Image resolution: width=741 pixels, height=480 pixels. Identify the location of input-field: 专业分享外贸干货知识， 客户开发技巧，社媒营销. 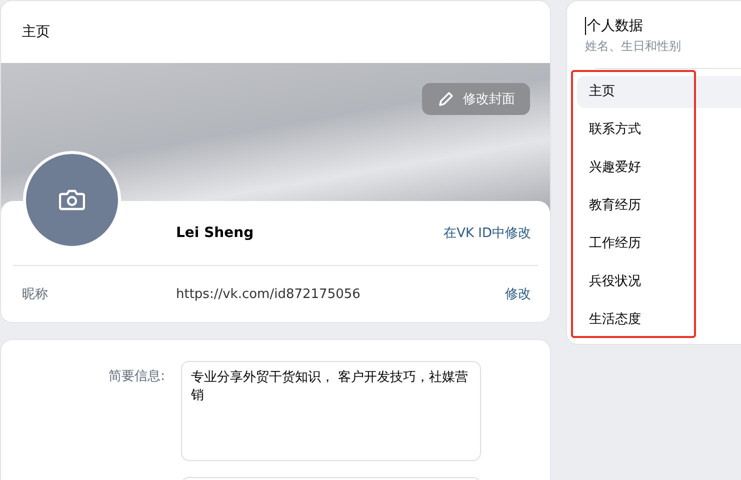
(331, 411).